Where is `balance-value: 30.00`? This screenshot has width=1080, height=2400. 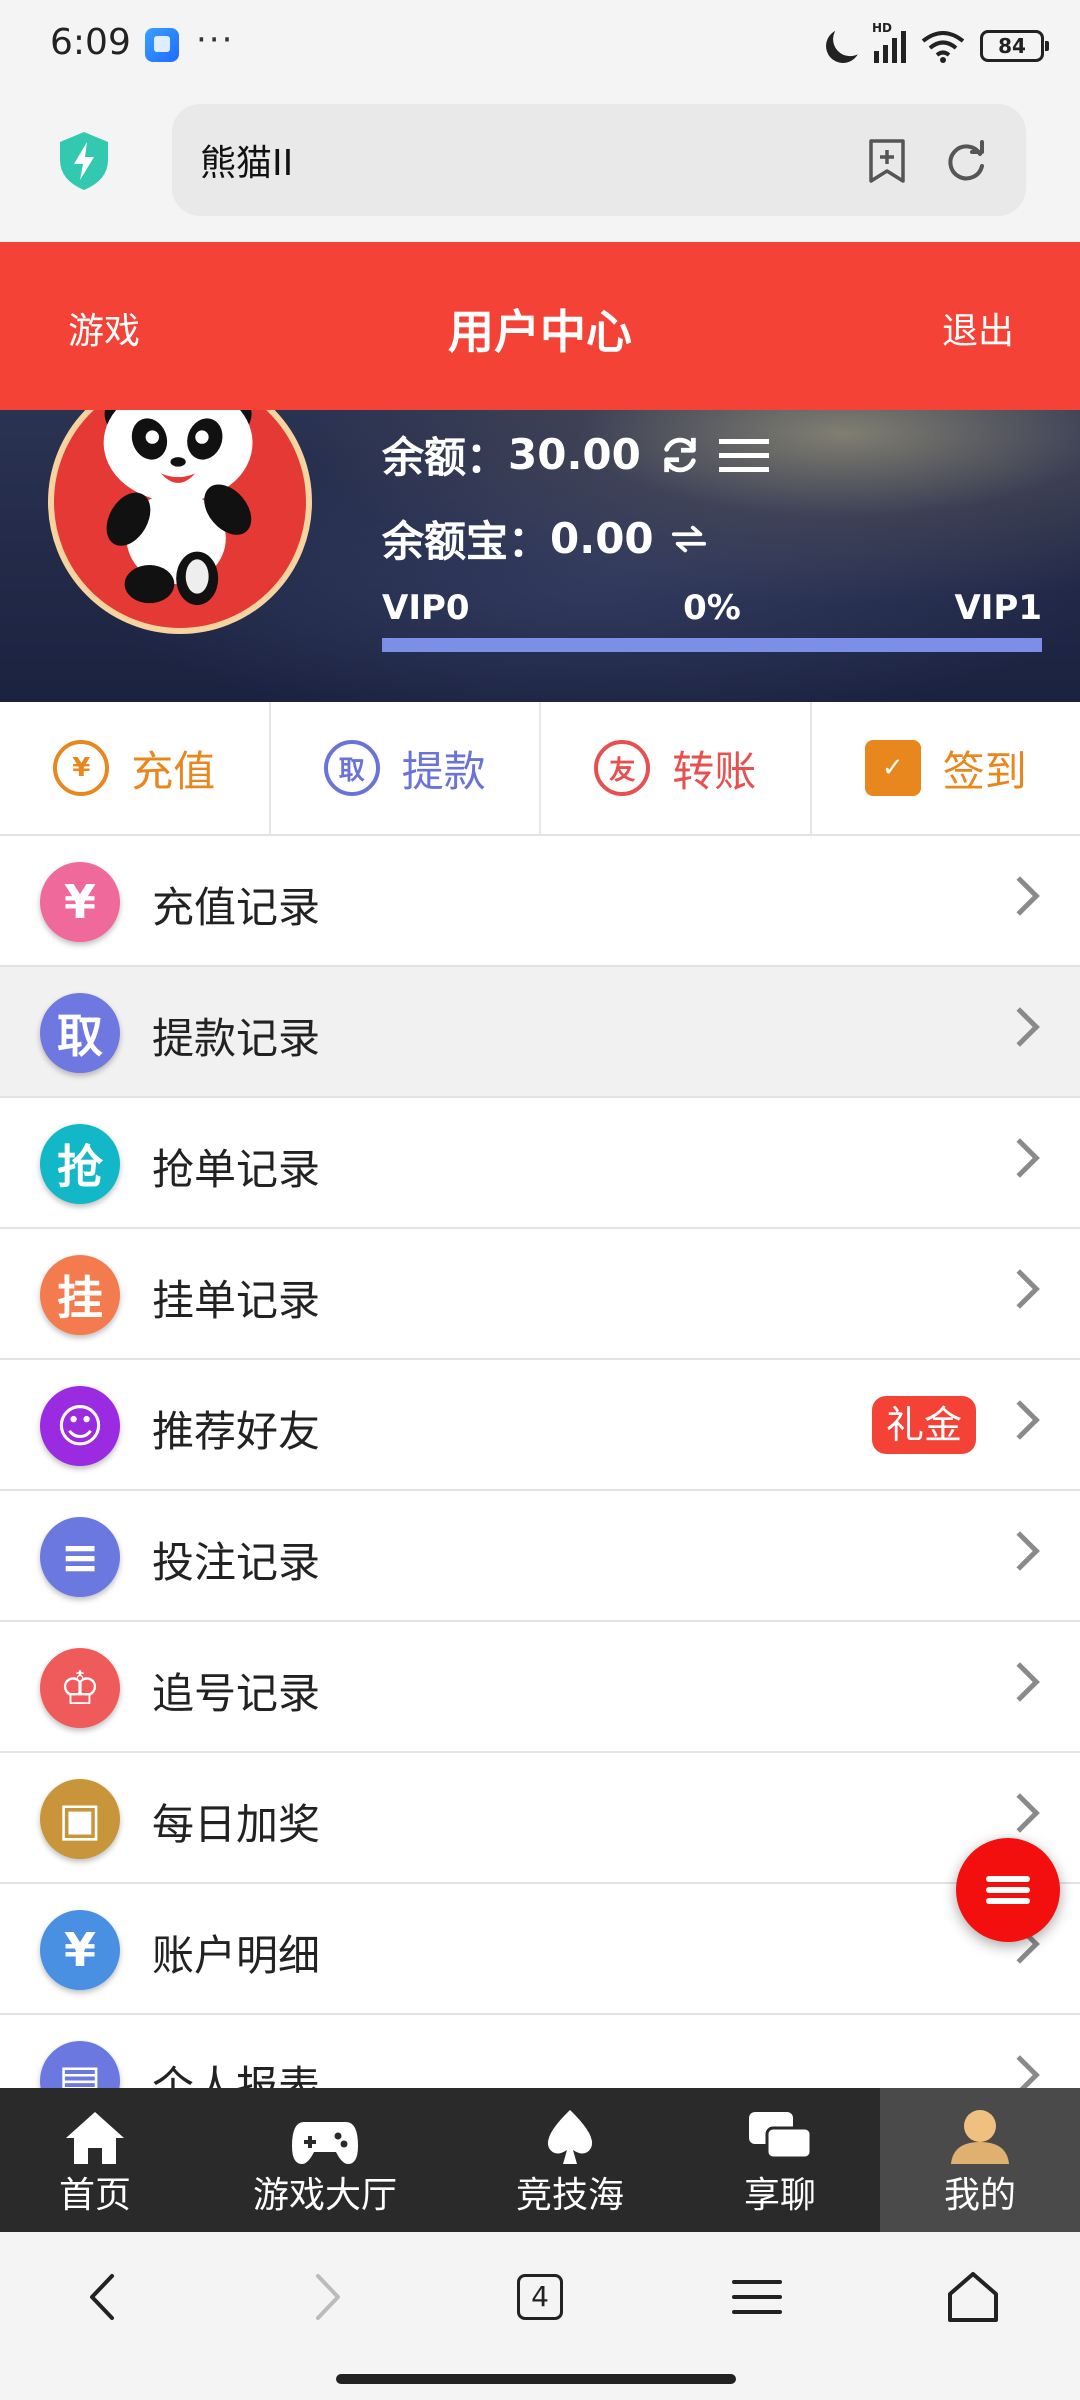 balance-value: 30.00 is located at coordinates (574, 454).